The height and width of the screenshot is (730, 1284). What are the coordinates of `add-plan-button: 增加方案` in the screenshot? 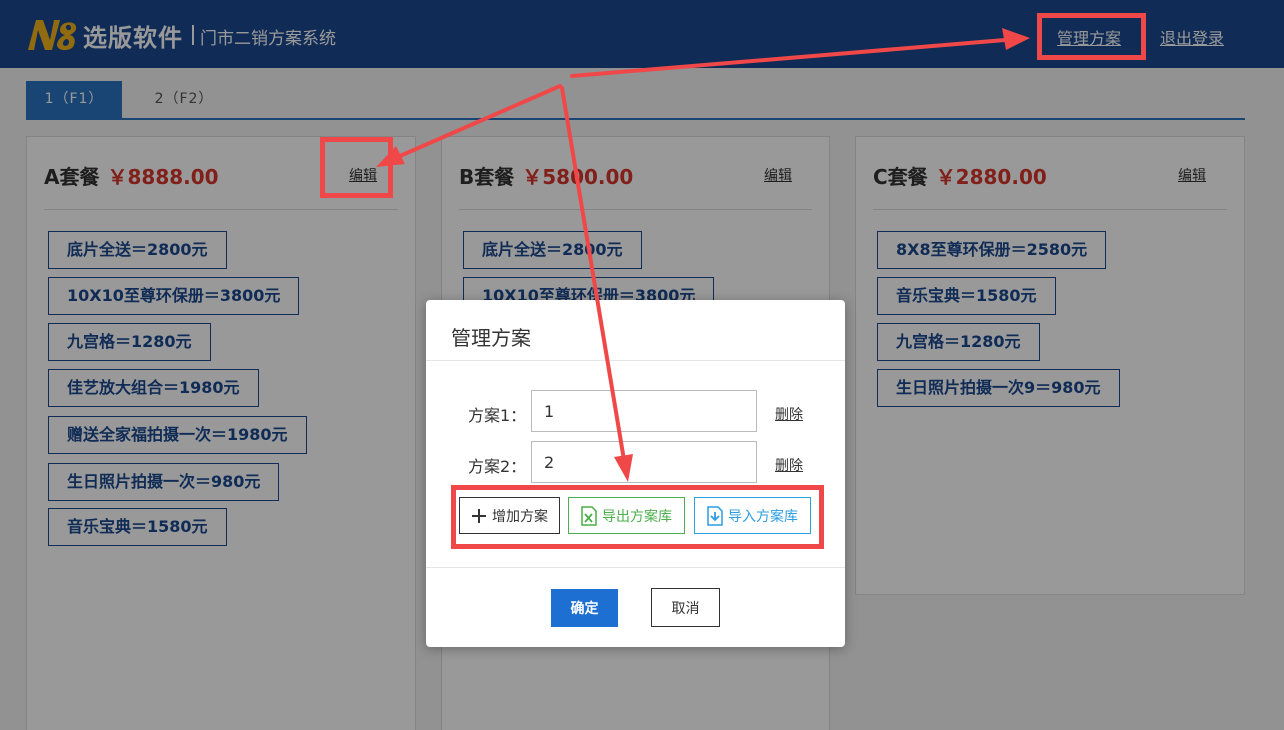 It's located at (509, 515).